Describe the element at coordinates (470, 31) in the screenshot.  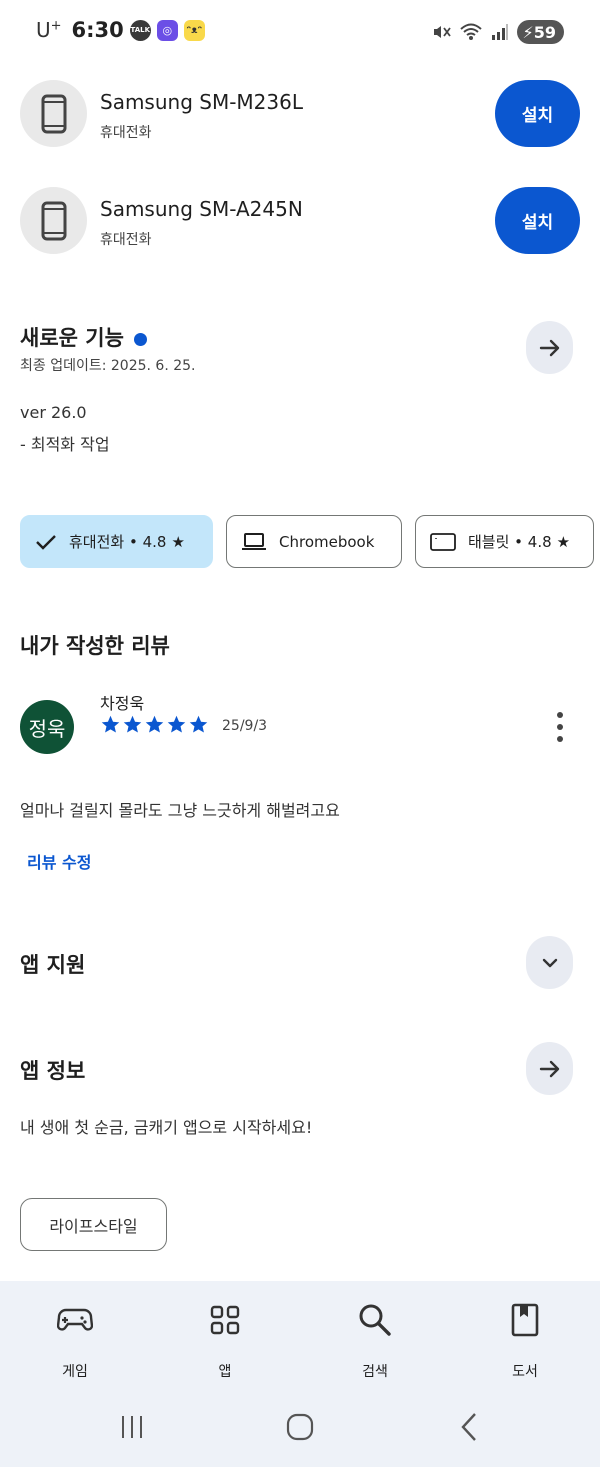
I see `wifi-icon` at that location.